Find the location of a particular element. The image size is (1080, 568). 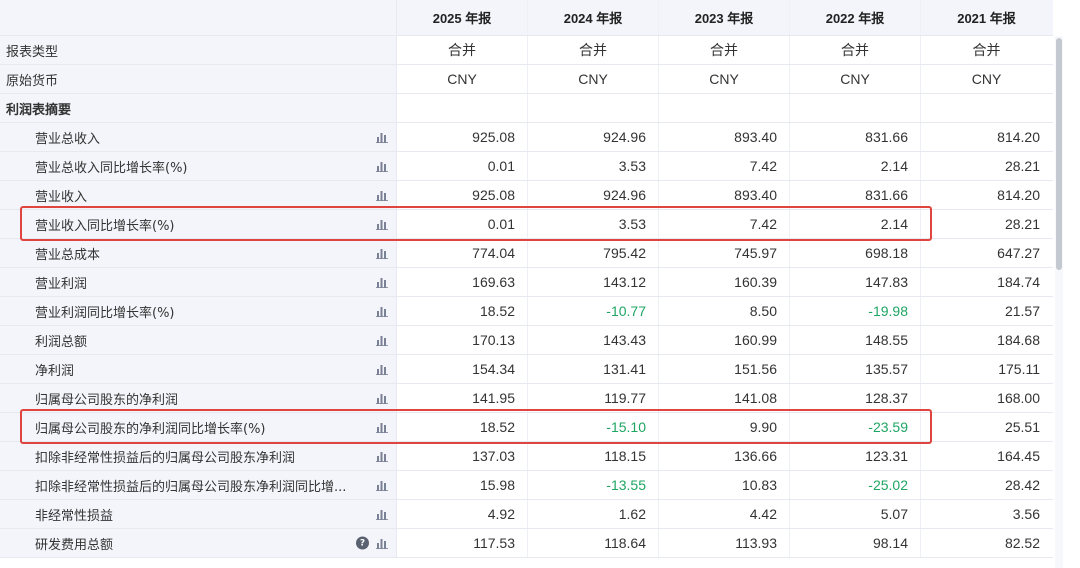

table-row: 净利润 154.34 131.41 151.56 135.57 175.11 is located at coordinates (526, 369).